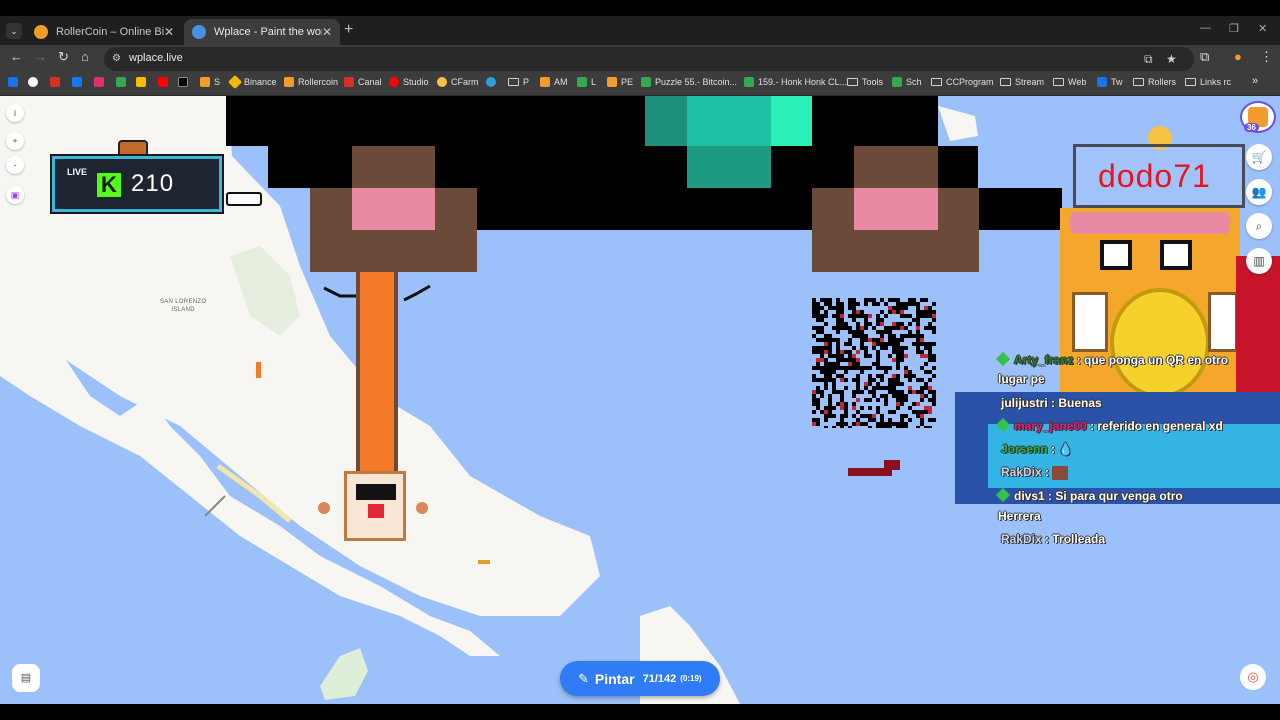  Describe the element at coordinates (907, 82) in the screenshot. I see `bookmark-sch: Sch` at that location.